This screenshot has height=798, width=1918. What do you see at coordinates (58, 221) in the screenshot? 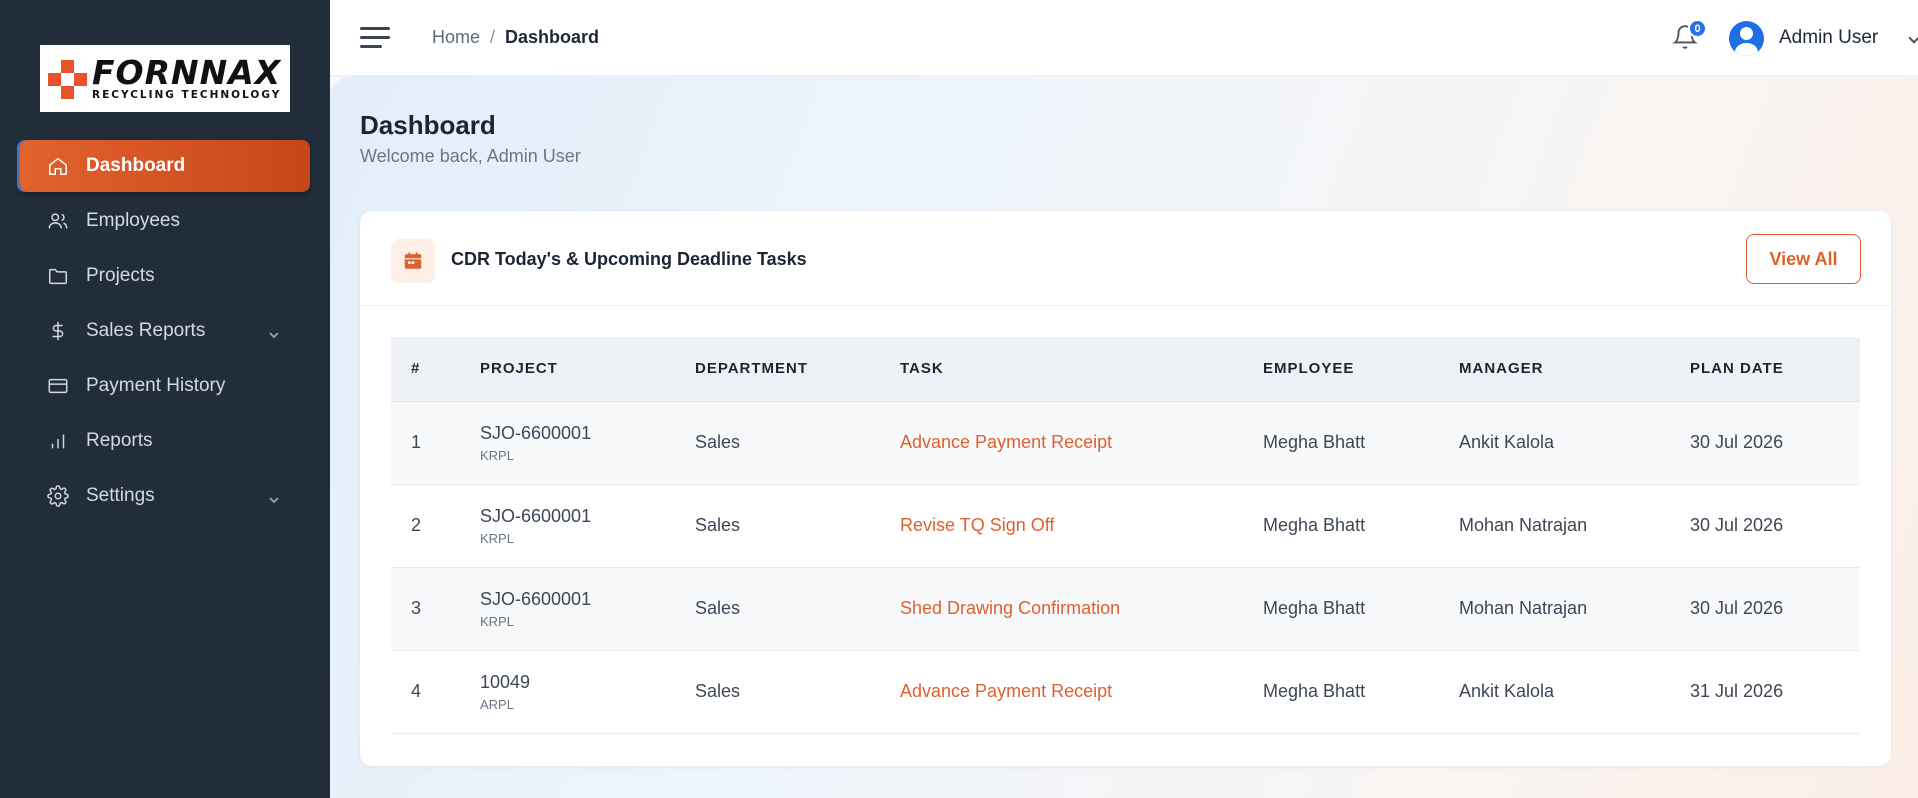
I see `users-icon` at bounding box center [58, 221].